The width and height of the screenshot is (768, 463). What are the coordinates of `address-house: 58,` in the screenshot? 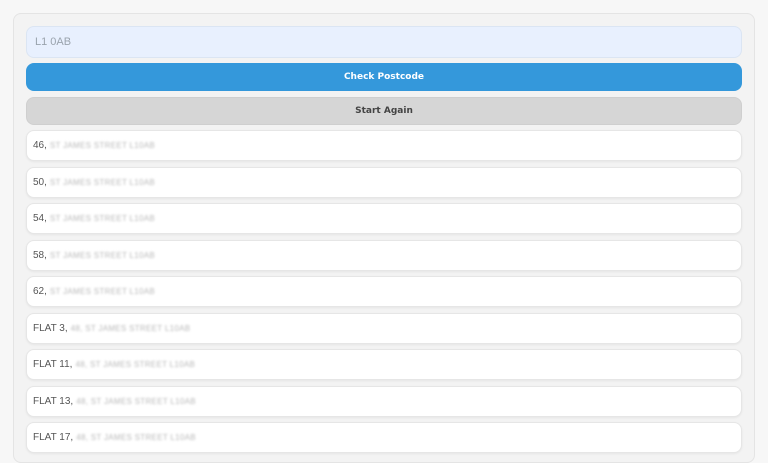 It's located at (40, 255).